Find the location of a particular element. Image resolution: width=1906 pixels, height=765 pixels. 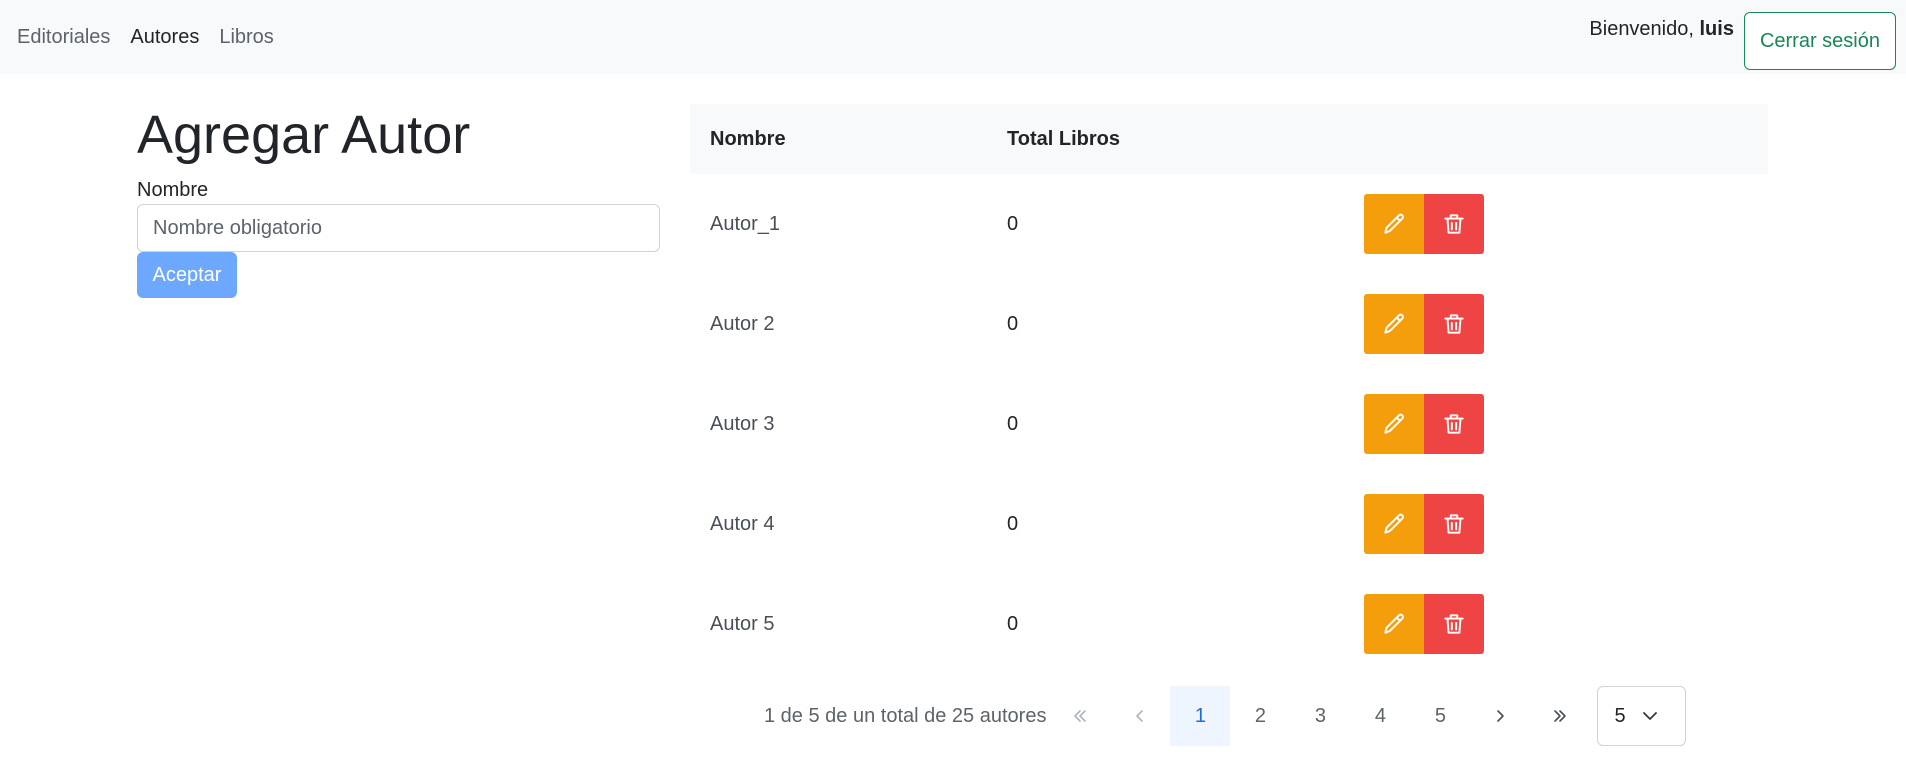

page-size-value: 5 is located at coordinates (1620, 715).